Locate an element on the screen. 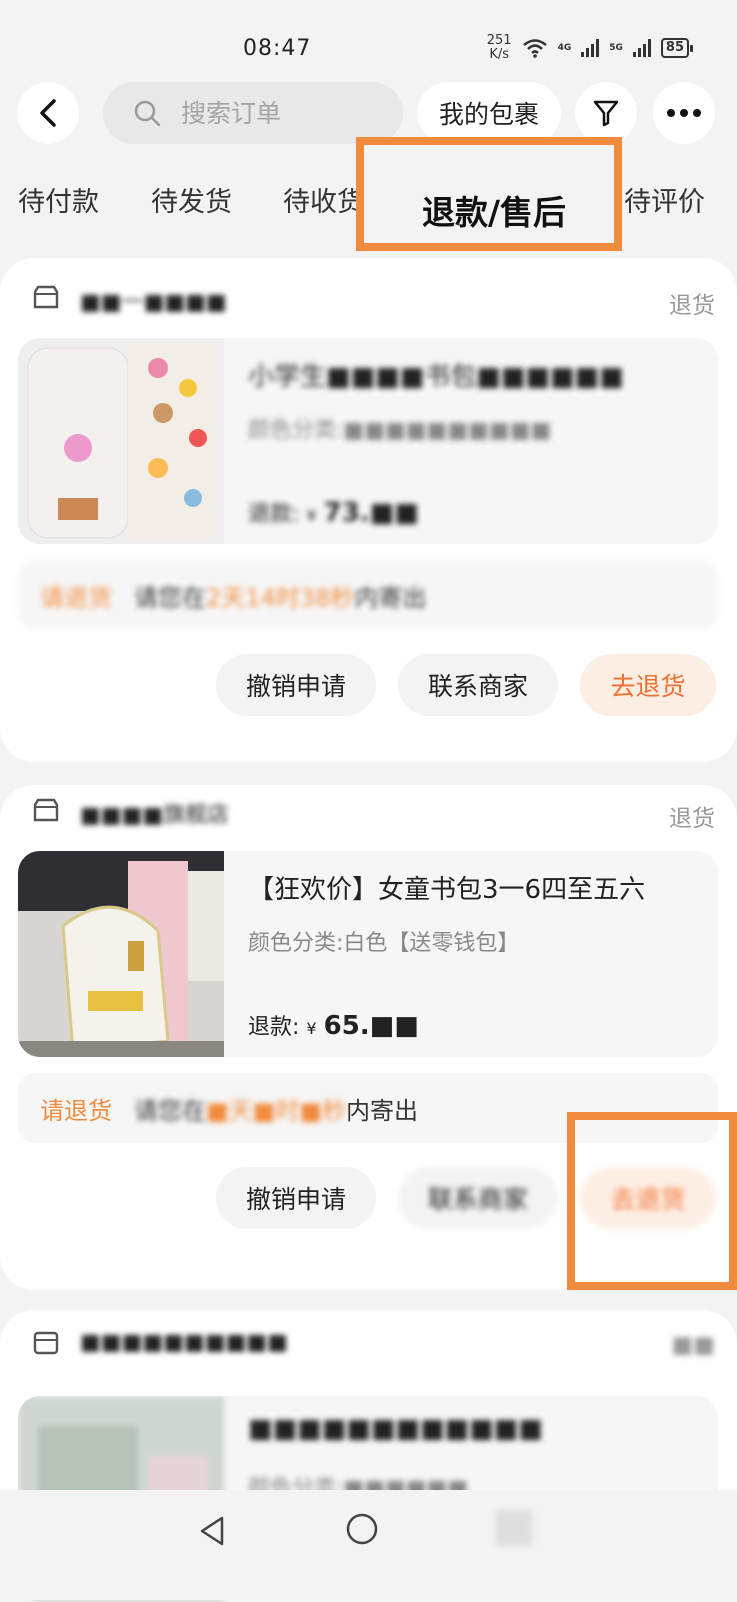  battery-icon: 85 is located at coordinates (677, 48).